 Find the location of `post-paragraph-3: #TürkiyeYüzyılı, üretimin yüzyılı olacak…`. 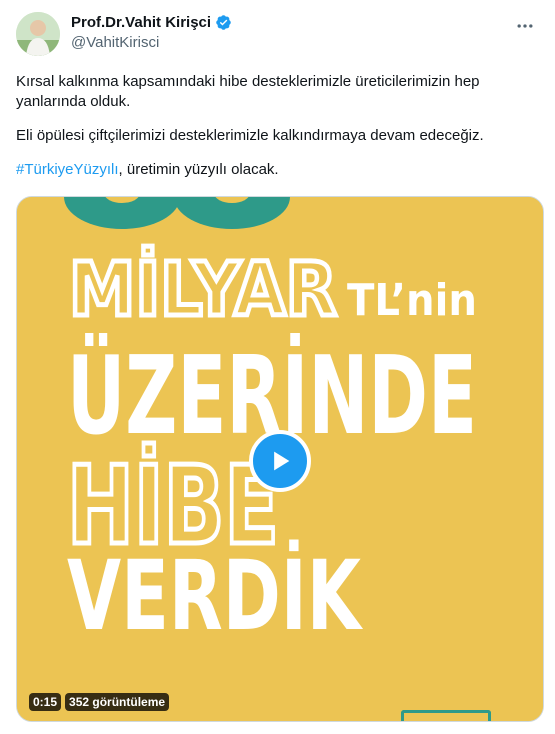

post-paragraph-3: #TürkiyeYüzyılı, üretimin yüzyılı olacak… is located at coordinates (276, 170).